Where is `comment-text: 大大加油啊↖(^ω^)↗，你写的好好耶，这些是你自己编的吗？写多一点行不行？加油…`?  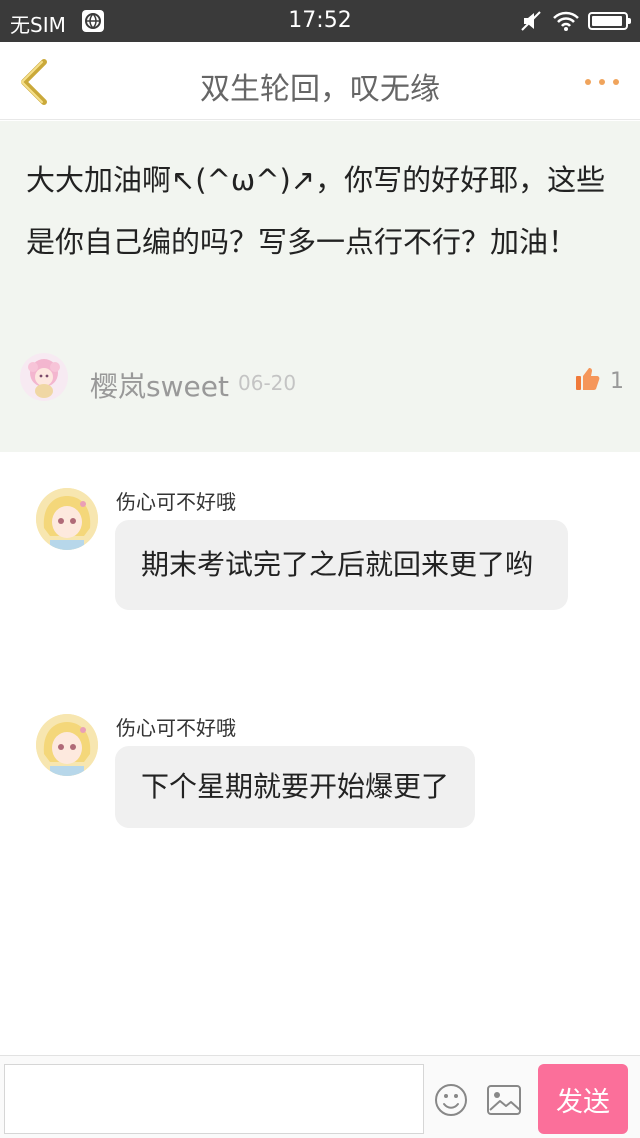
comment-text: 大大加油啊↖(^ω^)↗，你写的好好耶，这些是你自己编的吗？写多一点行不行？加油… is located at coordinates (316, 211).